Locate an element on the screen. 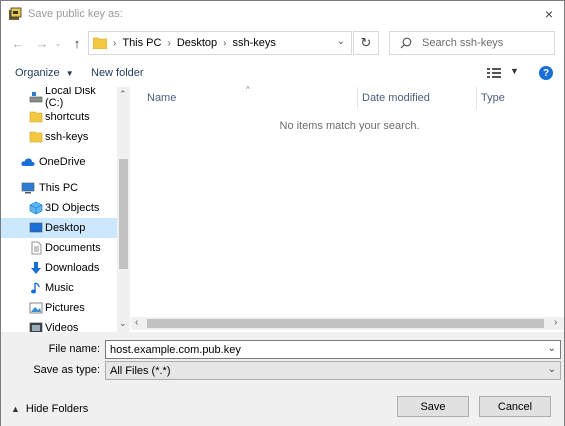 This screenshot has width=565, height=426. chevron-up-icon: ▲ is located at coordinates (15, 409).